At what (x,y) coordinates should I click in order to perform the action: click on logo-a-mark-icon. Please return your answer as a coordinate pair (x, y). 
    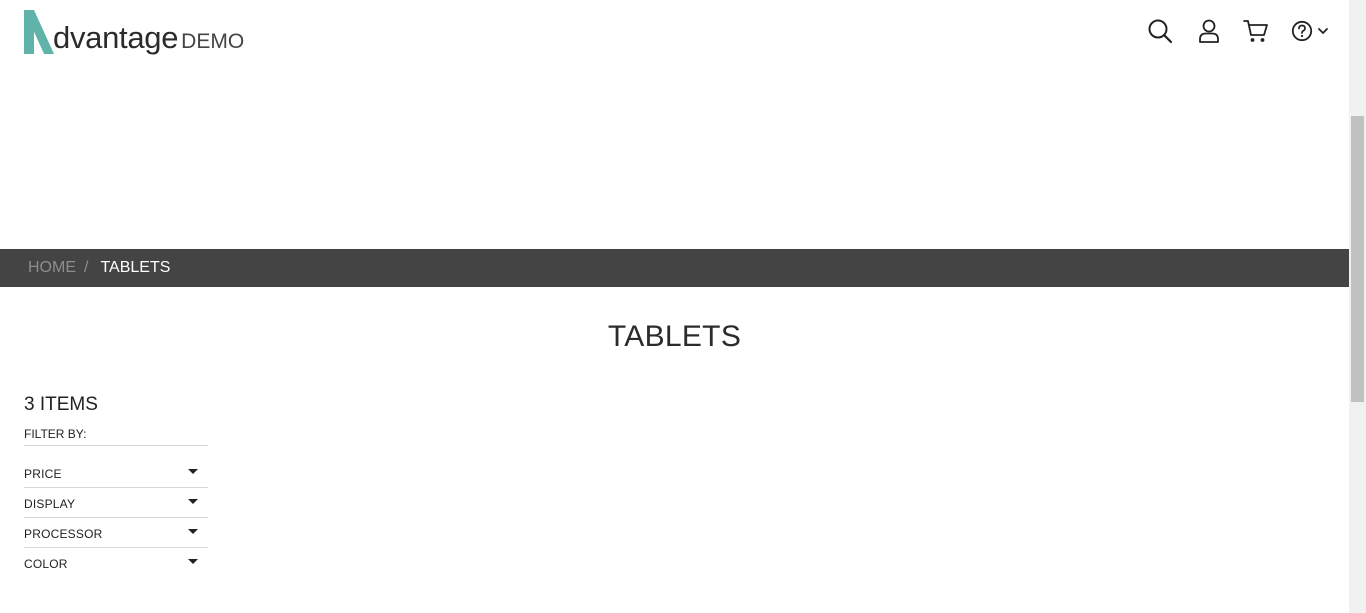
    Looking at the image, I should click on (39, 32).